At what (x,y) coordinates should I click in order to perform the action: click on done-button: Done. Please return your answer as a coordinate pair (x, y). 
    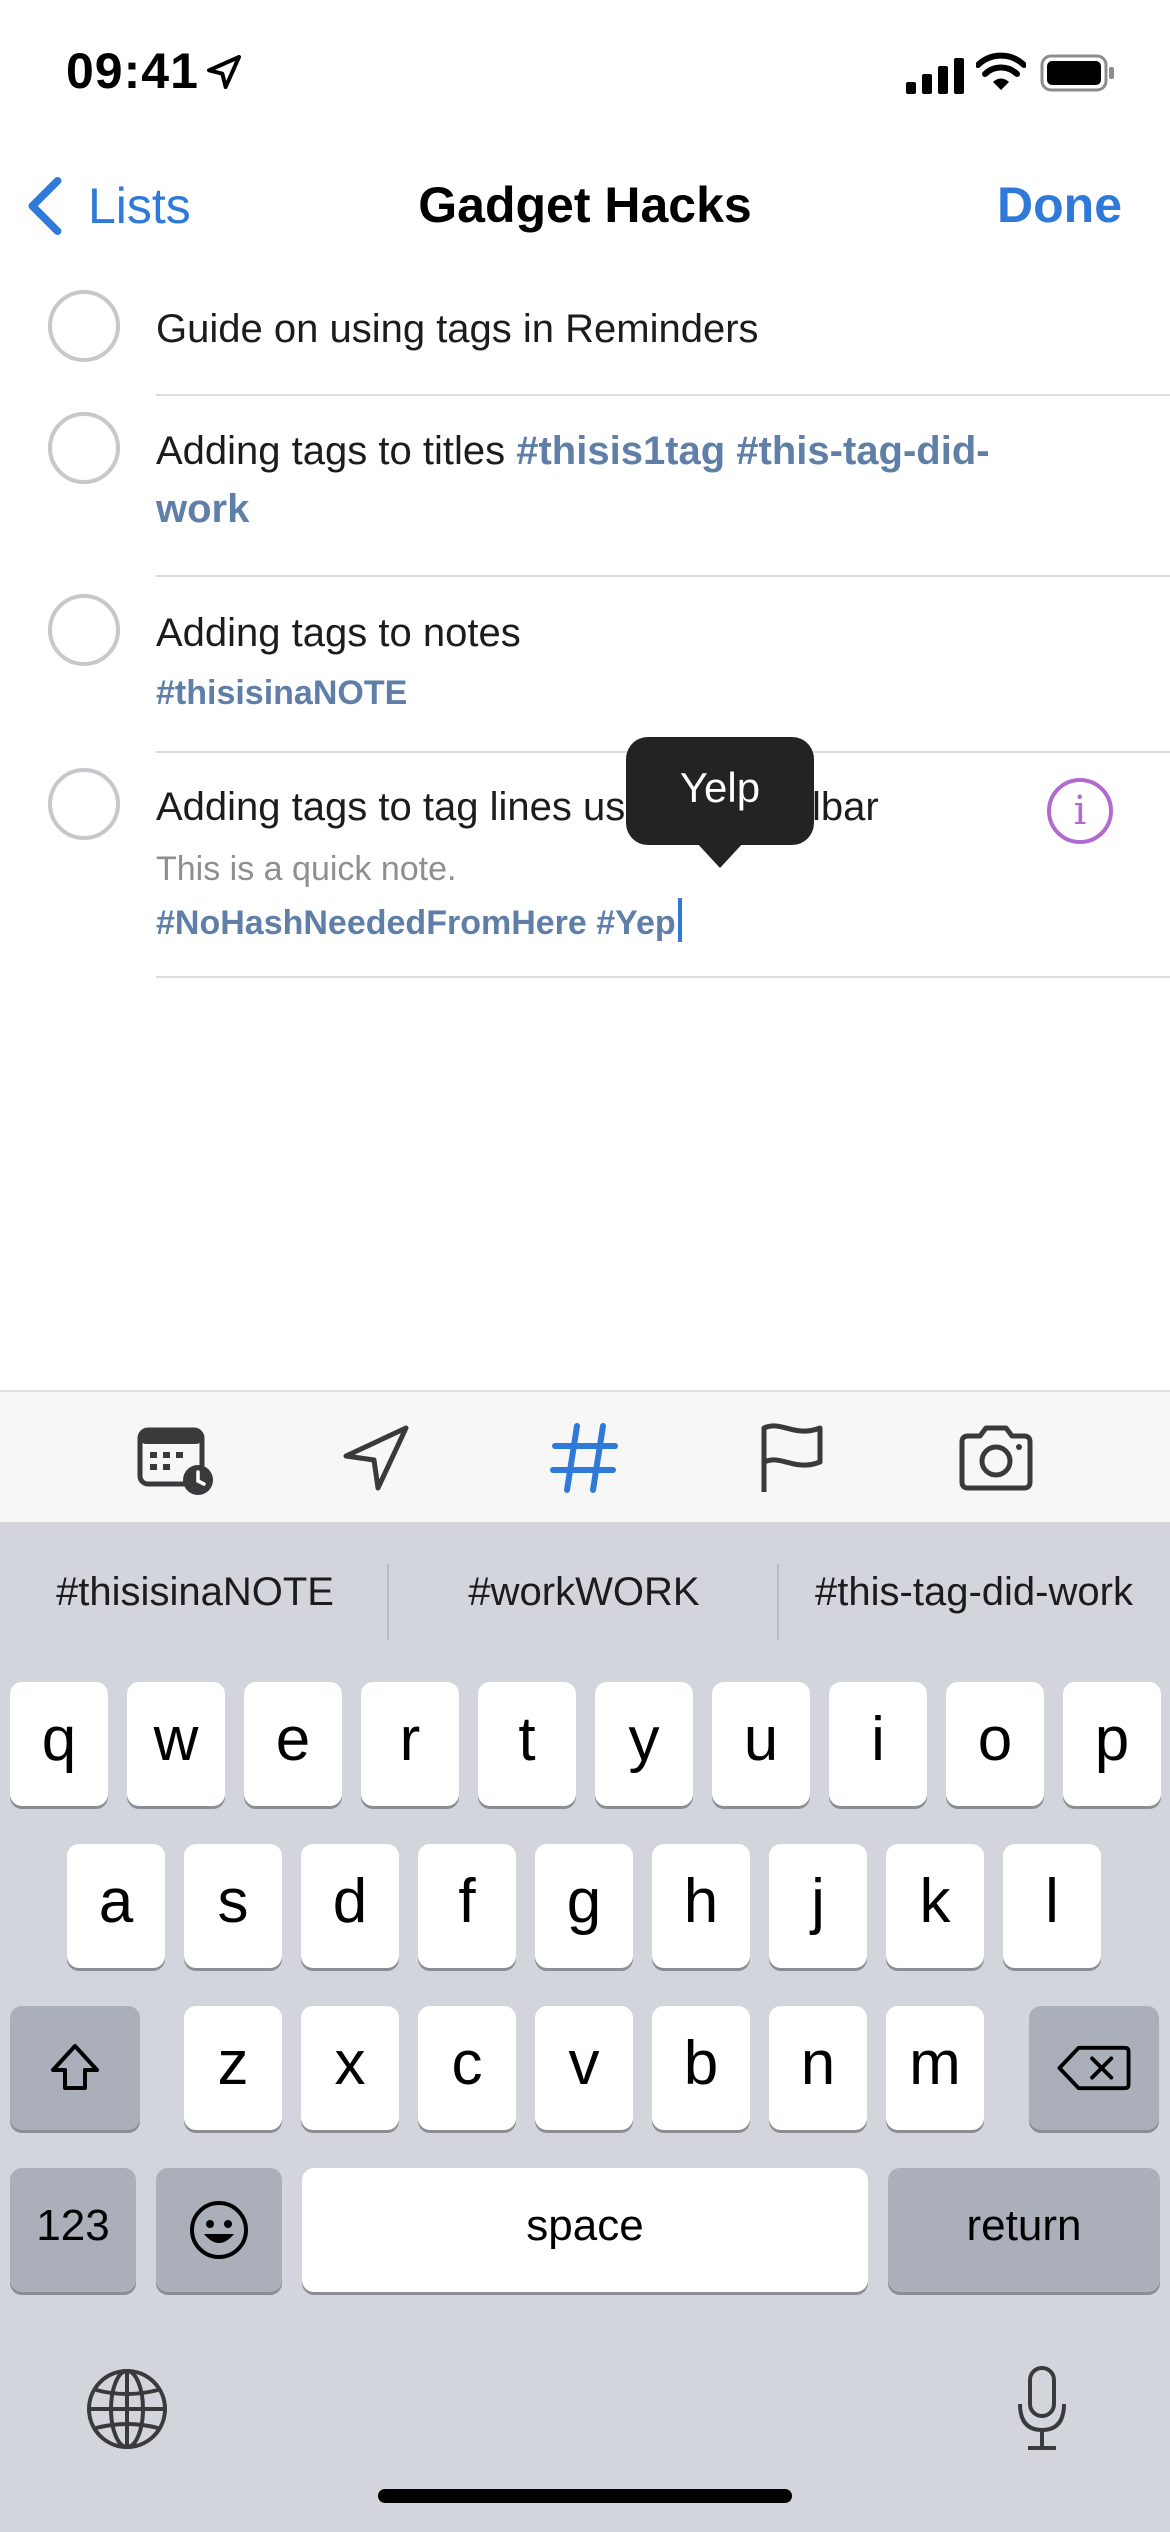
    Looking at the image, I should click on (1059, 205).